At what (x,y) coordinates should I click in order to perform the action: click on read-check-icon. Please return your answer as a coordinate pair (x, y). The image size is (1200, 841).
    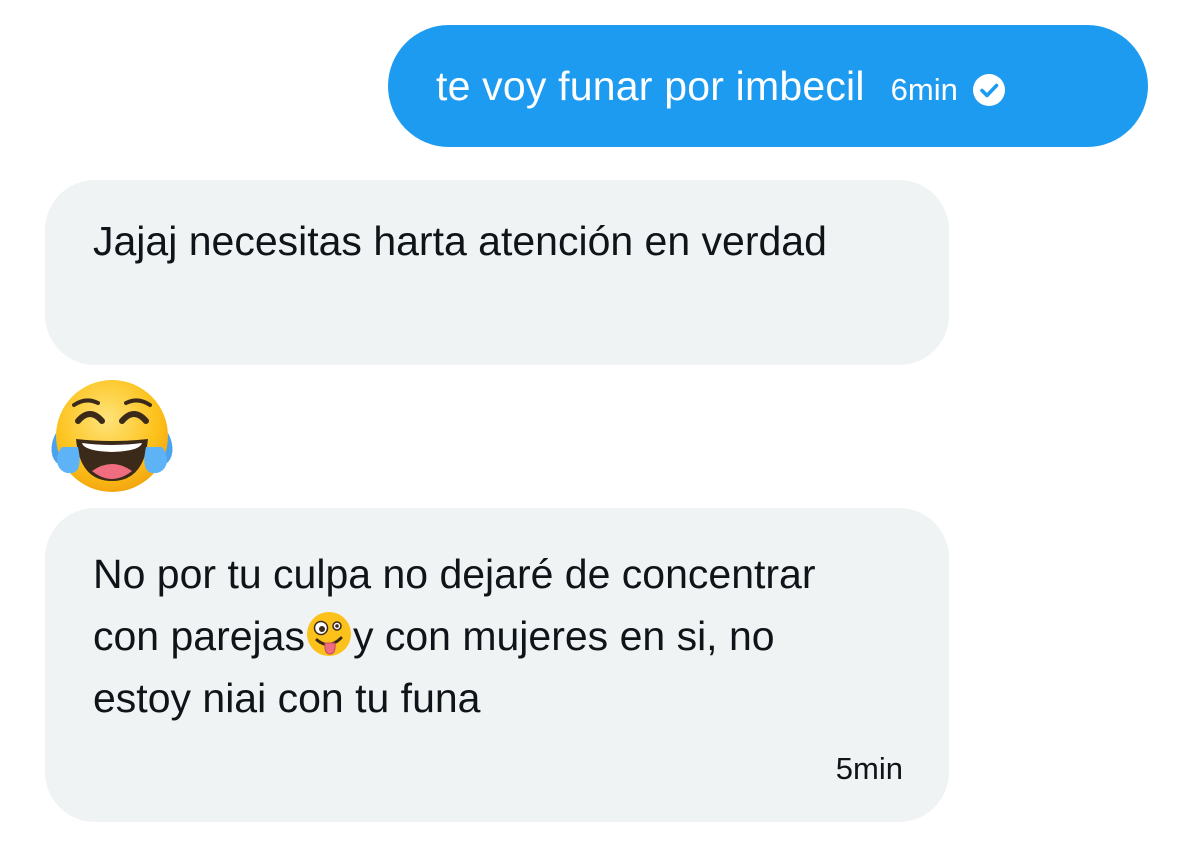
    Looking at the image, I should click on (989, 90).